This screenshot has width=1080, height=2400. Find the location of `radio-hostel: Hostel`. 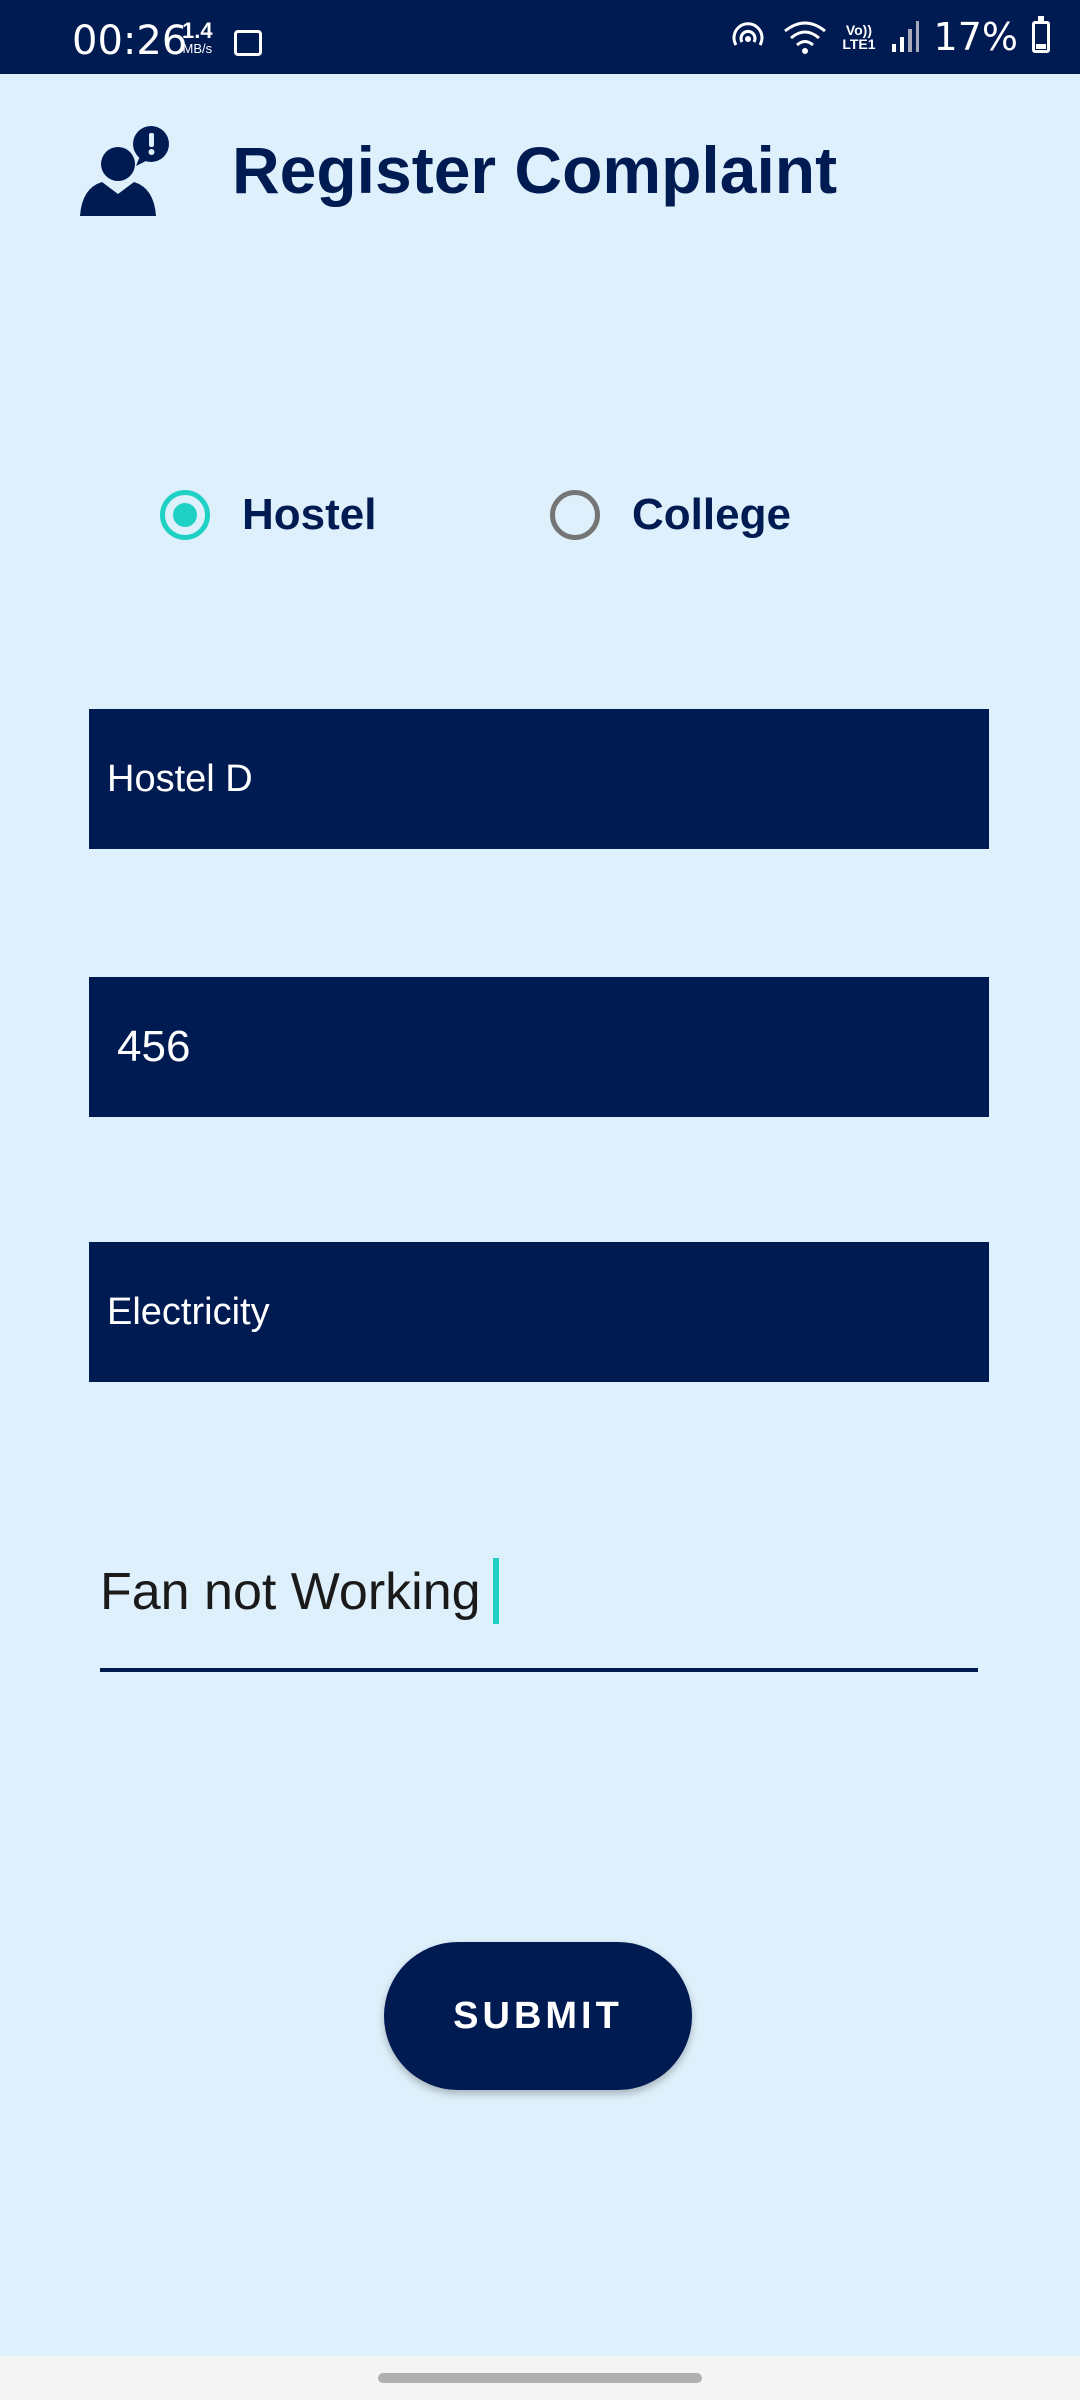

radio-hostel: Hostel is located at coordinates (268, 515).